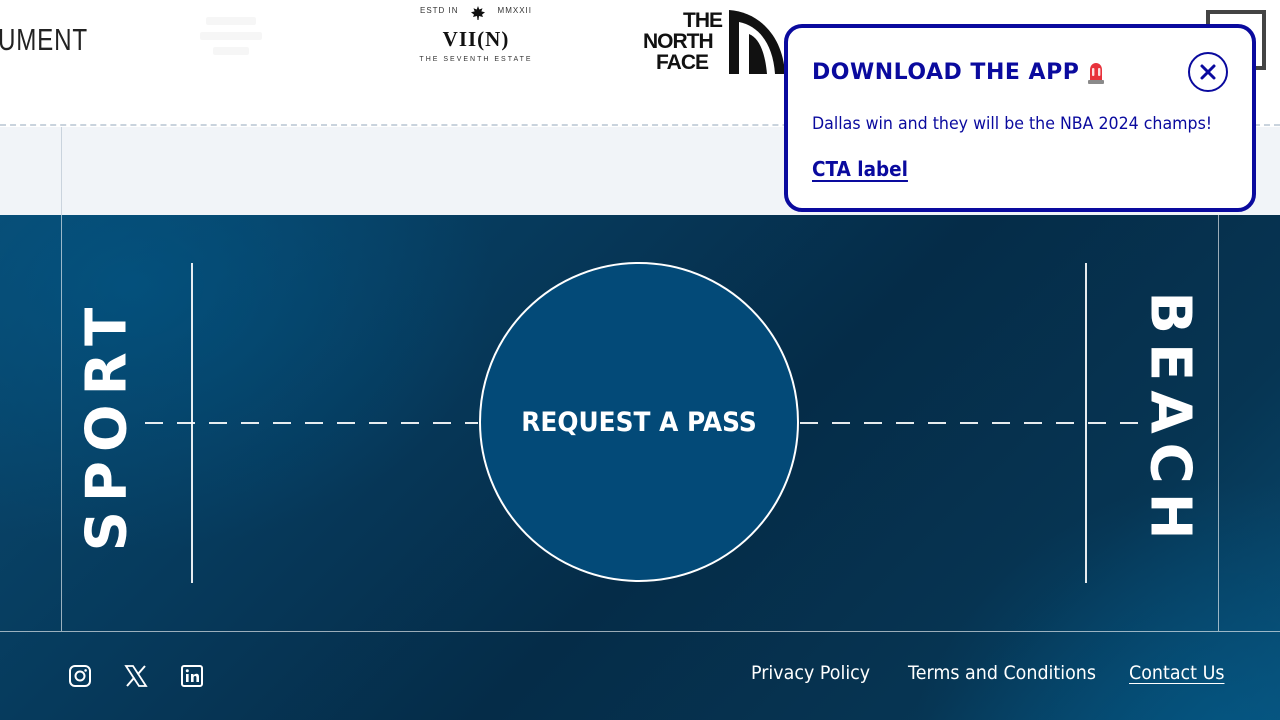  I want to click on sponsor-logo-seventh-estate: ESTD IN MMXXII VII(N) THE SEVENTH ESTATE, so click(476, 43).